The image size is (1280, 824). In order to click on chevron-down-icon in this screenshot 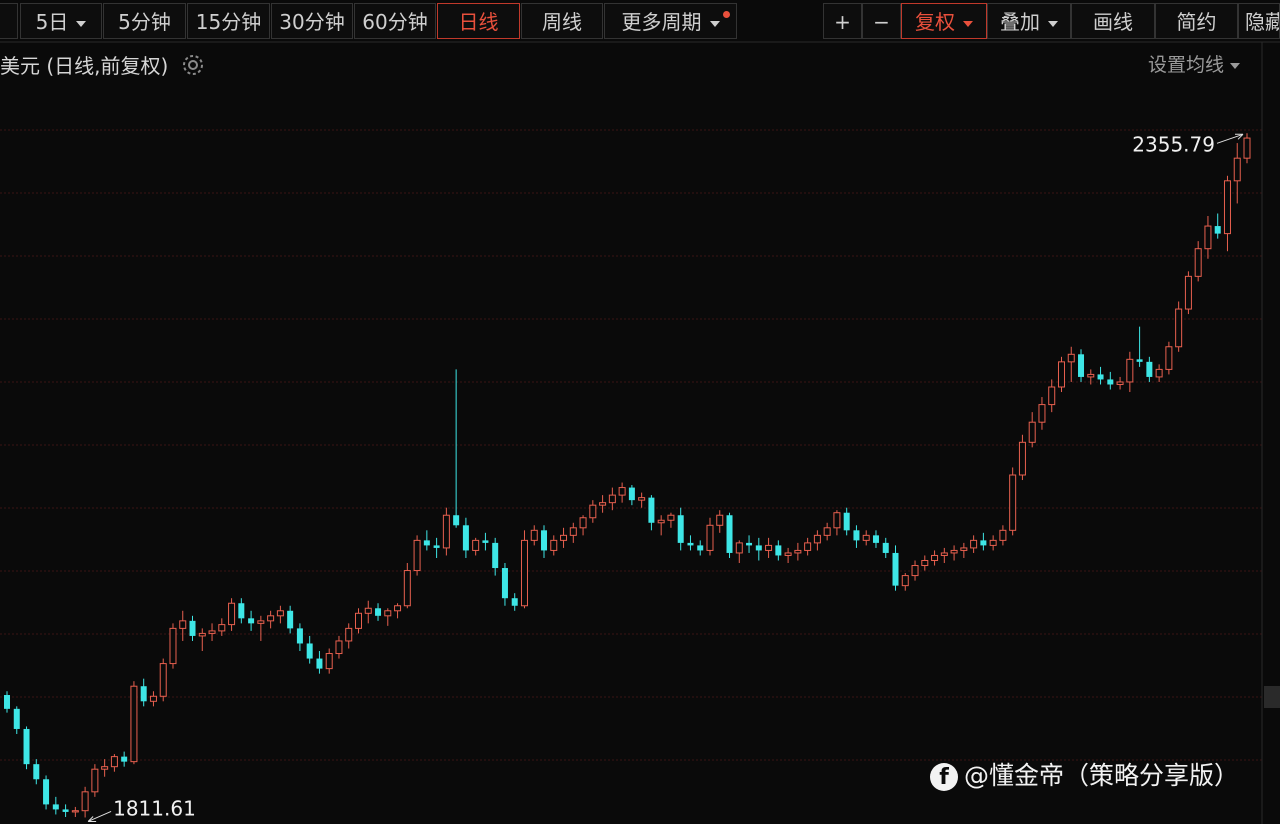, I will do `click(714, 23)`.